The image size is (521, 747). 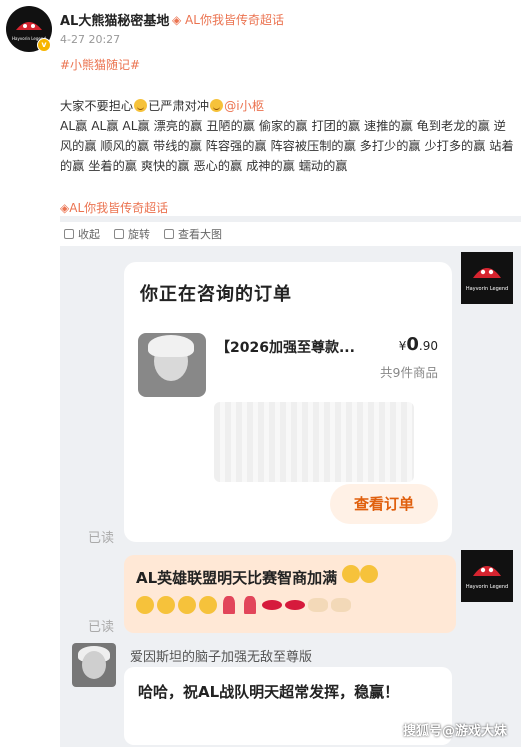 What do you see at coordinates (290, 234) in the screenshot?
I see `image-toolbar: 收起 旋转 查看大图` at bounding box center [290, 234].